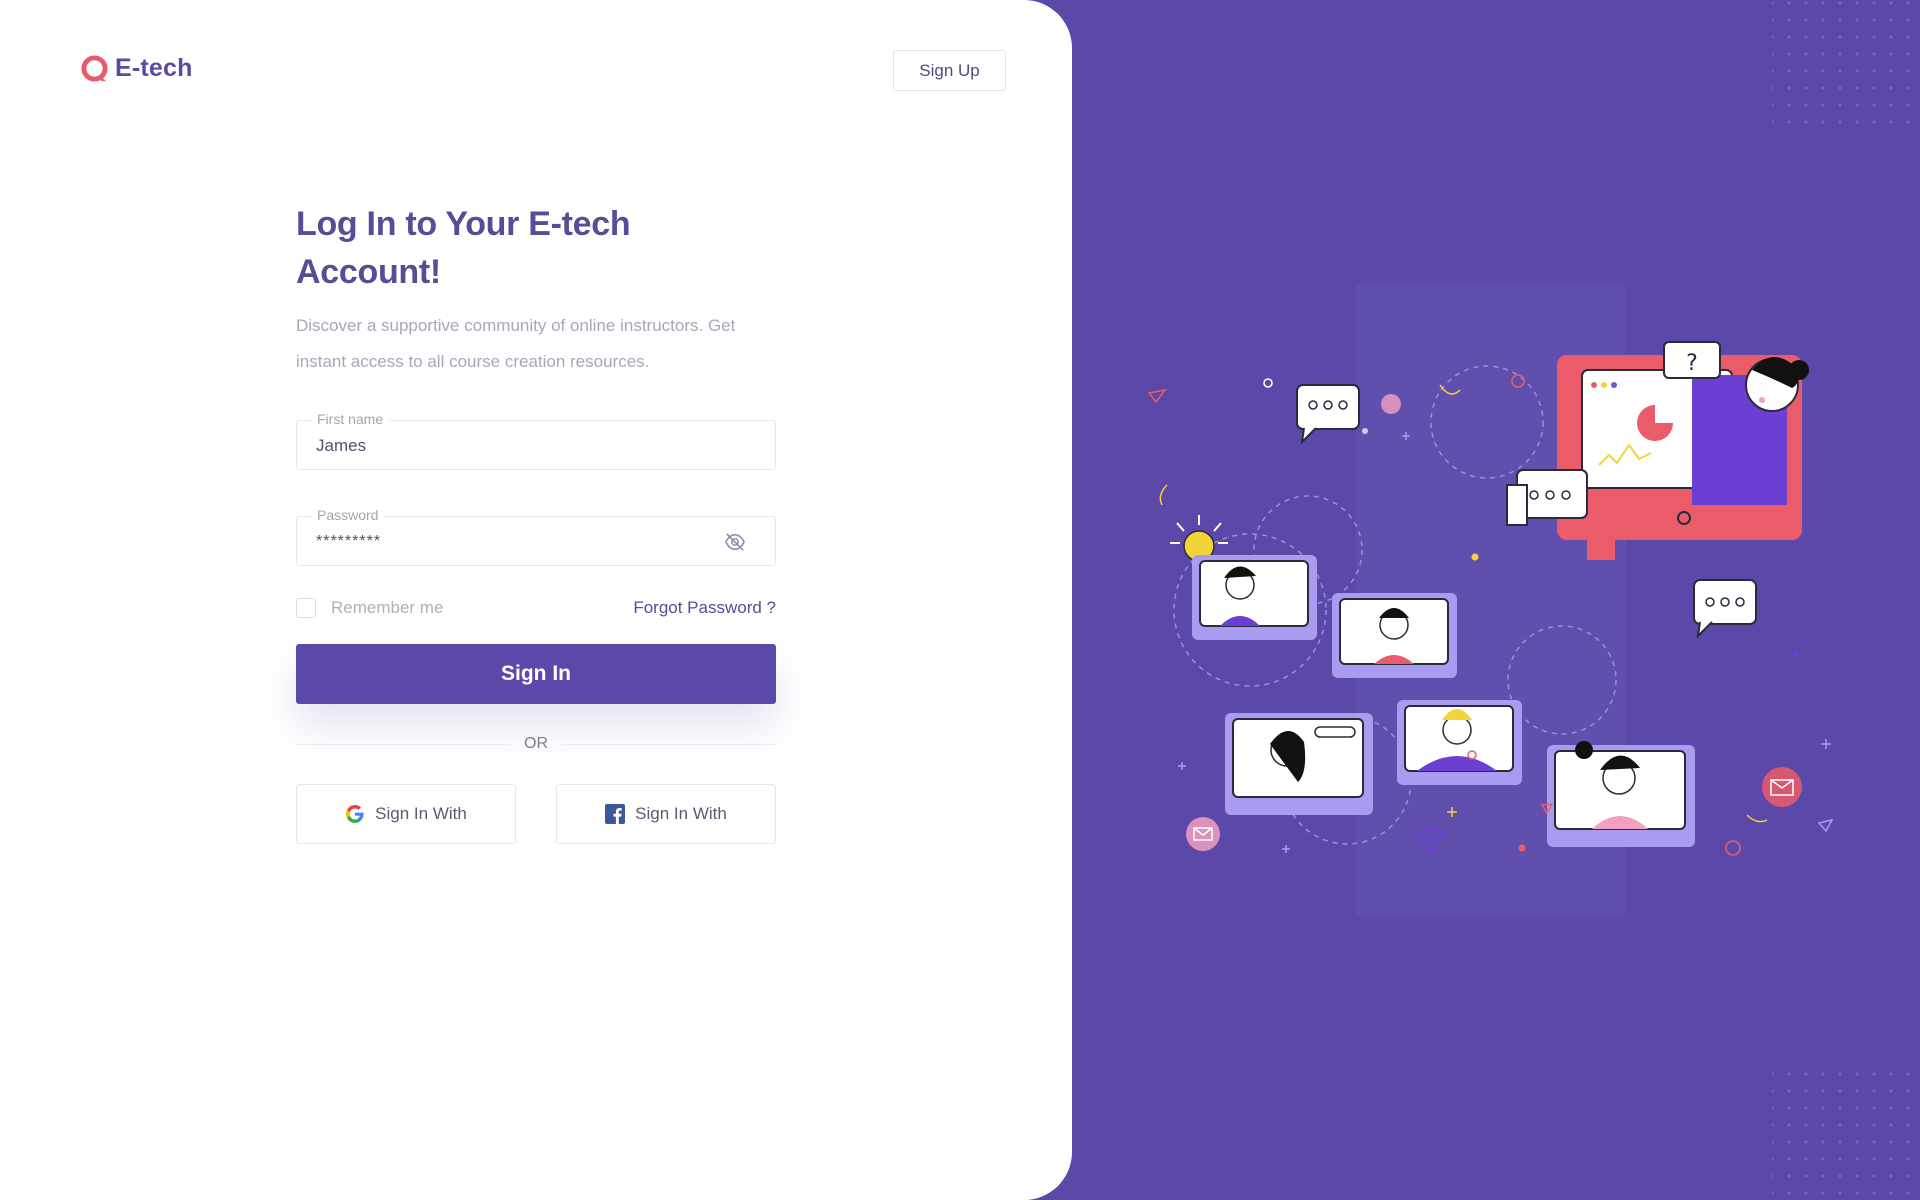  What do you see at coordinates (516, 542) in the screenshot?
I see `password-input: *********` at bounding box center [516, 542].